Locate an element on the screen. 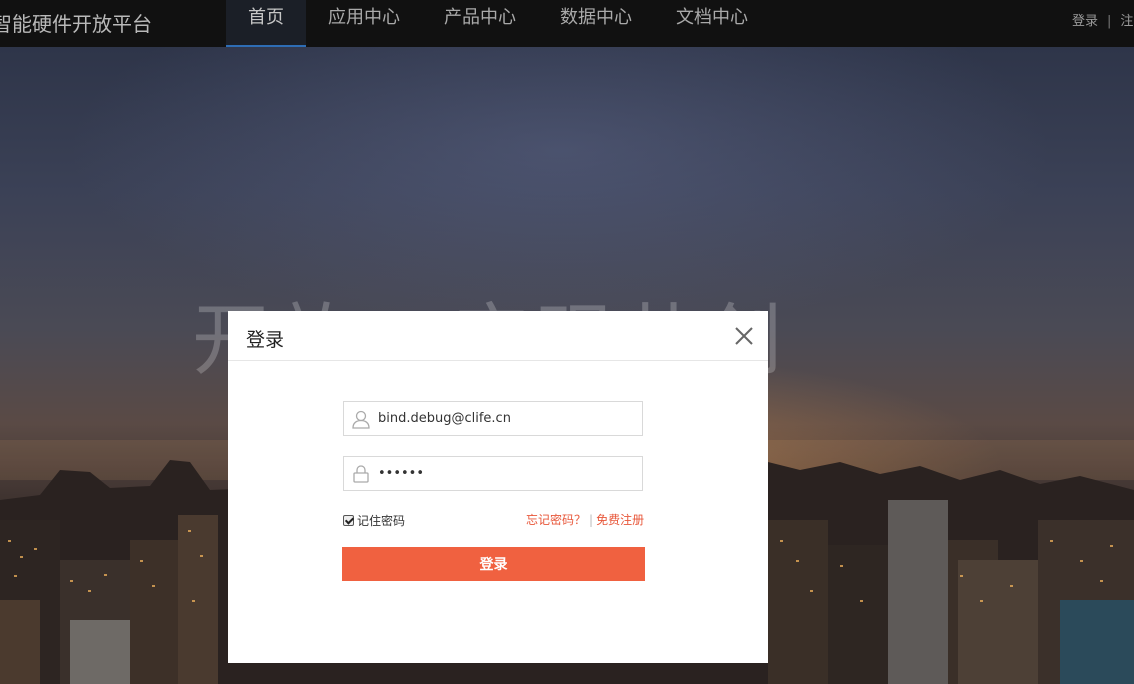 This screenshot has width=1134, height=684. top-navbar: 智能硬件开放平台 首页 应用中心 产品中心 数据中心 文档中心 登录 | 注 is located at coordinates (567, 23).